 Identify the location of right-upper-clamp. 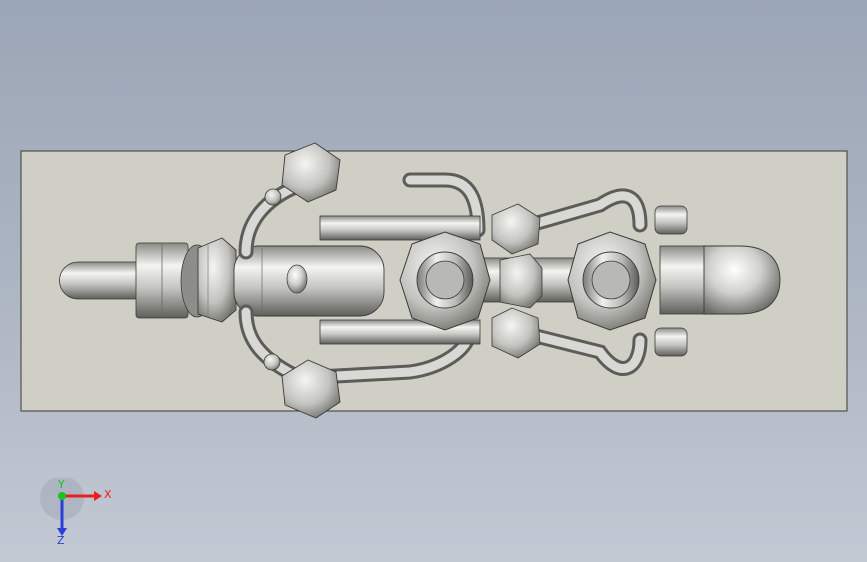
(671, 220).